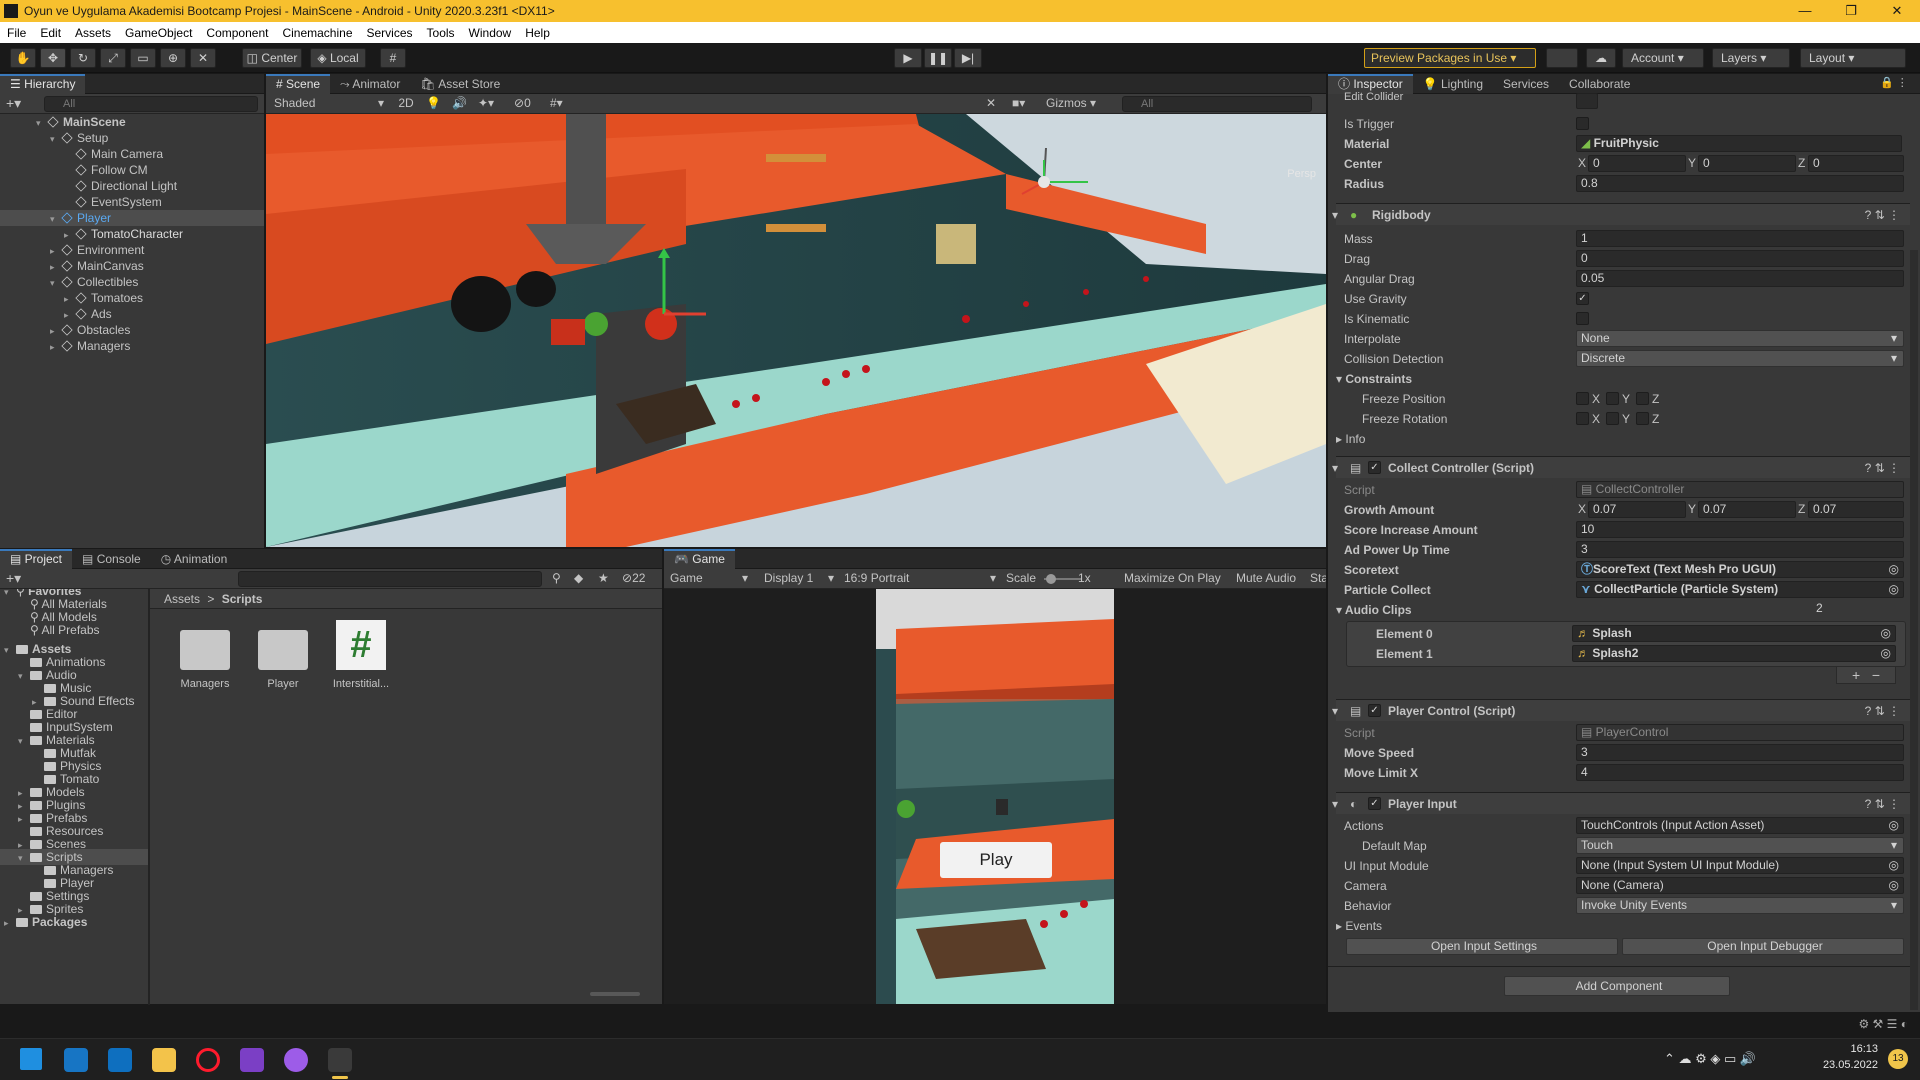  What do you see at coordinates (120, 1060) in the screenshot?
I see `store-icon` at bounding box center [120, 1060].